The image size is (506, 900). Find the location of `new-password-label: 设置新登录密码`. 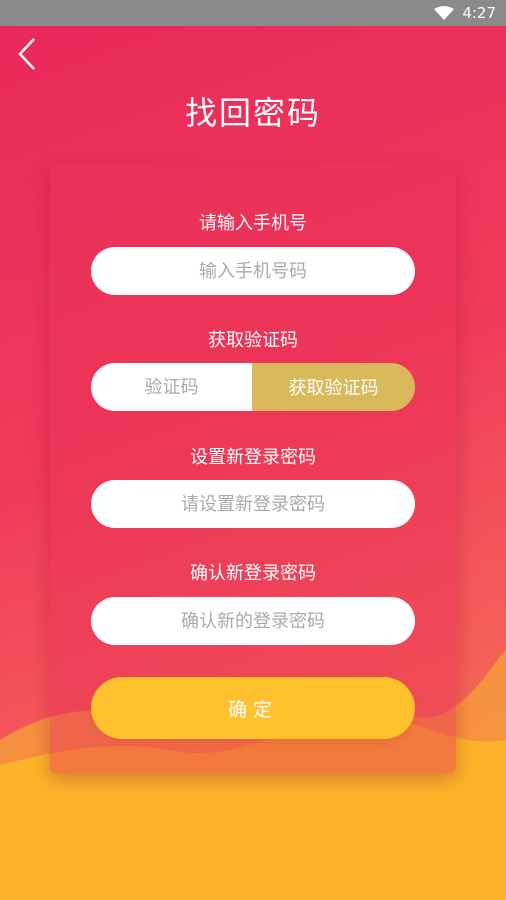

new-password-label: 设置新登录密码 is located at coordinates (253, 457).